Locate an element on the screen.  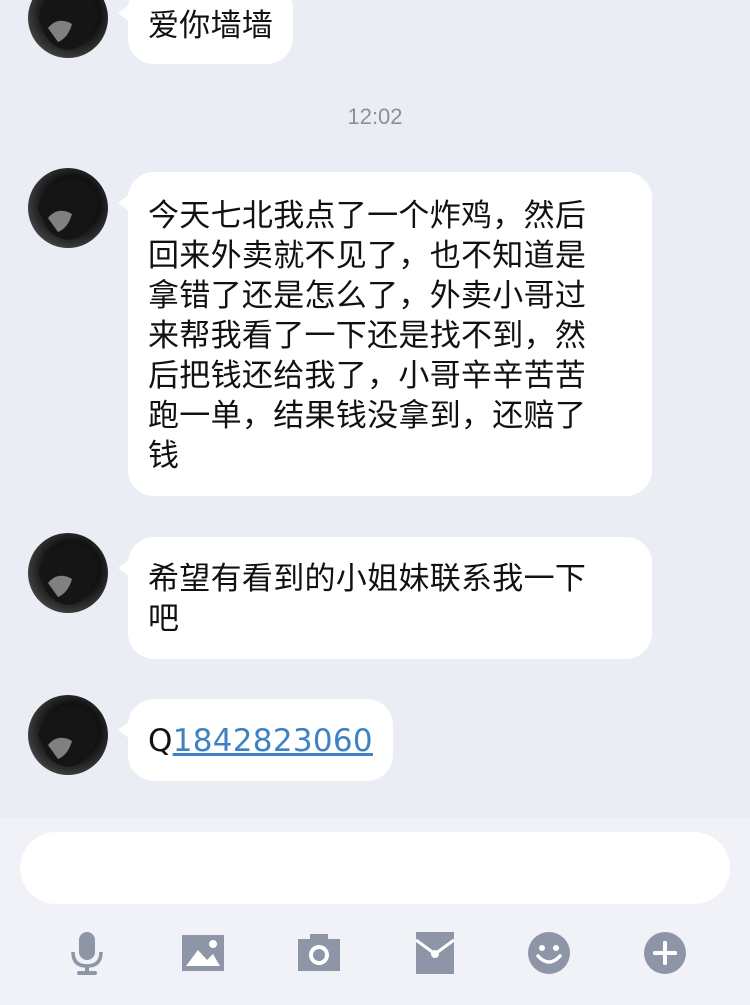
message-bubble: Q1842823060 is located at coordinates (255, 740).